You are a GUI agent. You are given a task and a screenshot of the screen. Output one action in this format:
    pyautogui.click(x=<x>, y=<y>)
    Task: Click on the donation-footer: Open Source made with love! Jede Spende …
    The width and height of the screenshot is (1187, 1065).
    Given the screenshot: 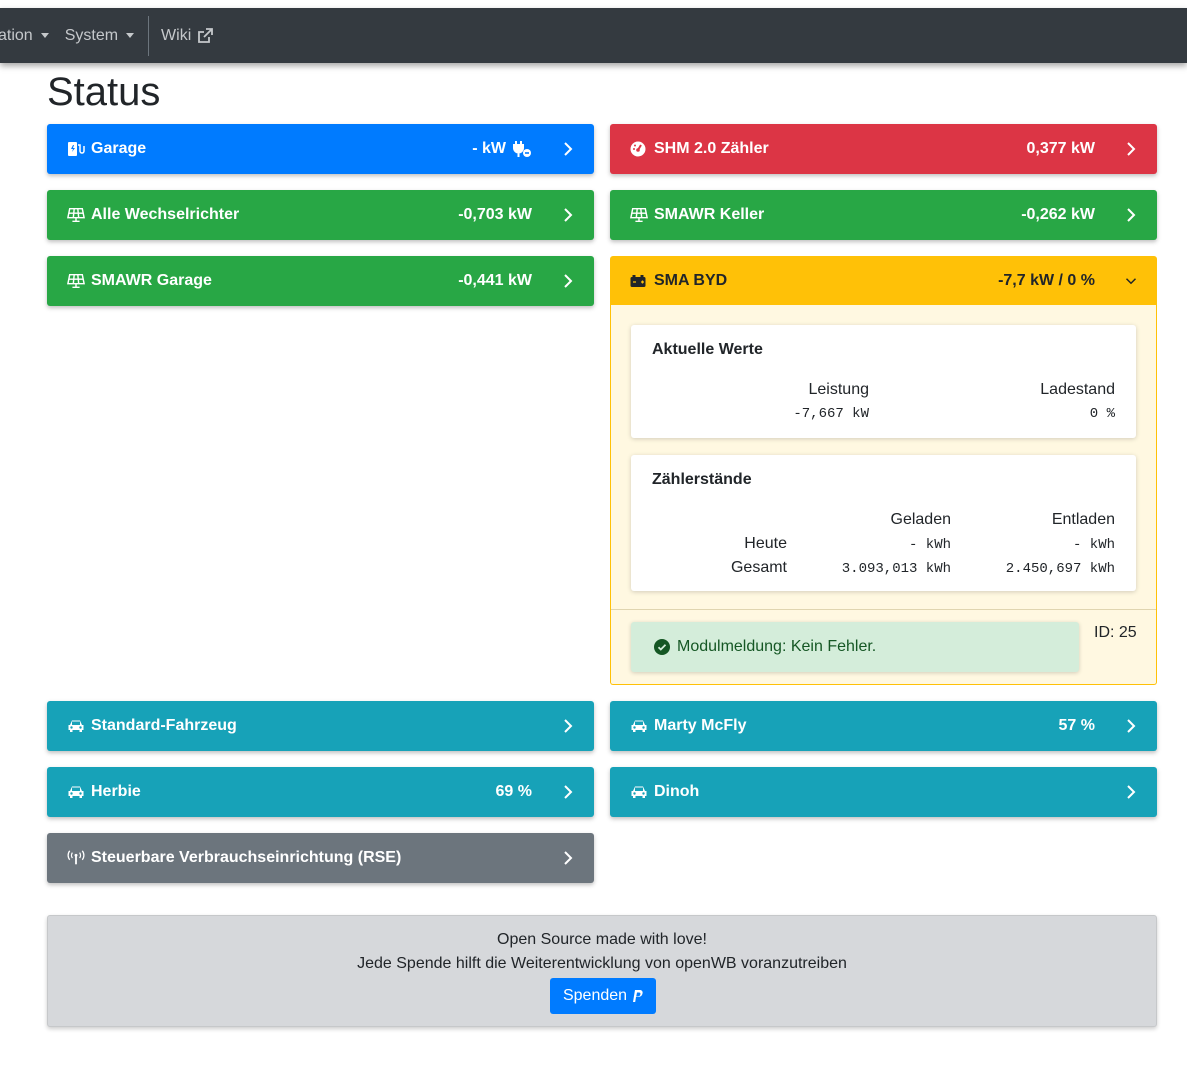 What is the action you would take?
    pyautogui.click(x=602, y=971)
    